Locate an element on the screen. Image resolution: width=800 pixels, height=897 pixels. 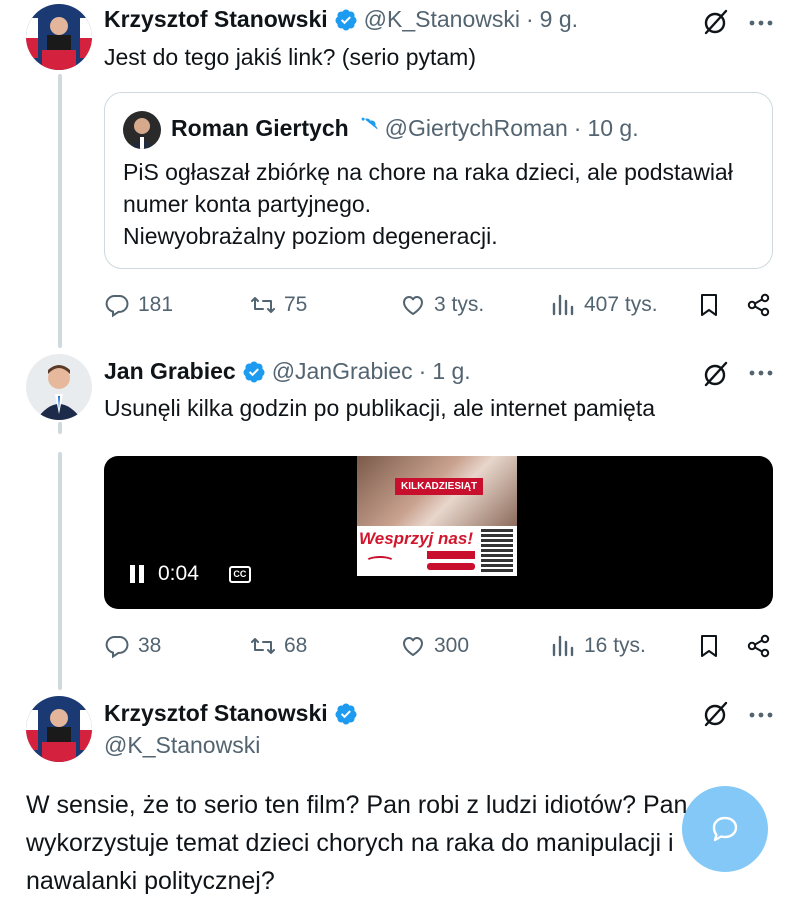
views-button: 407 tys. is located at coordinates (604, 305).